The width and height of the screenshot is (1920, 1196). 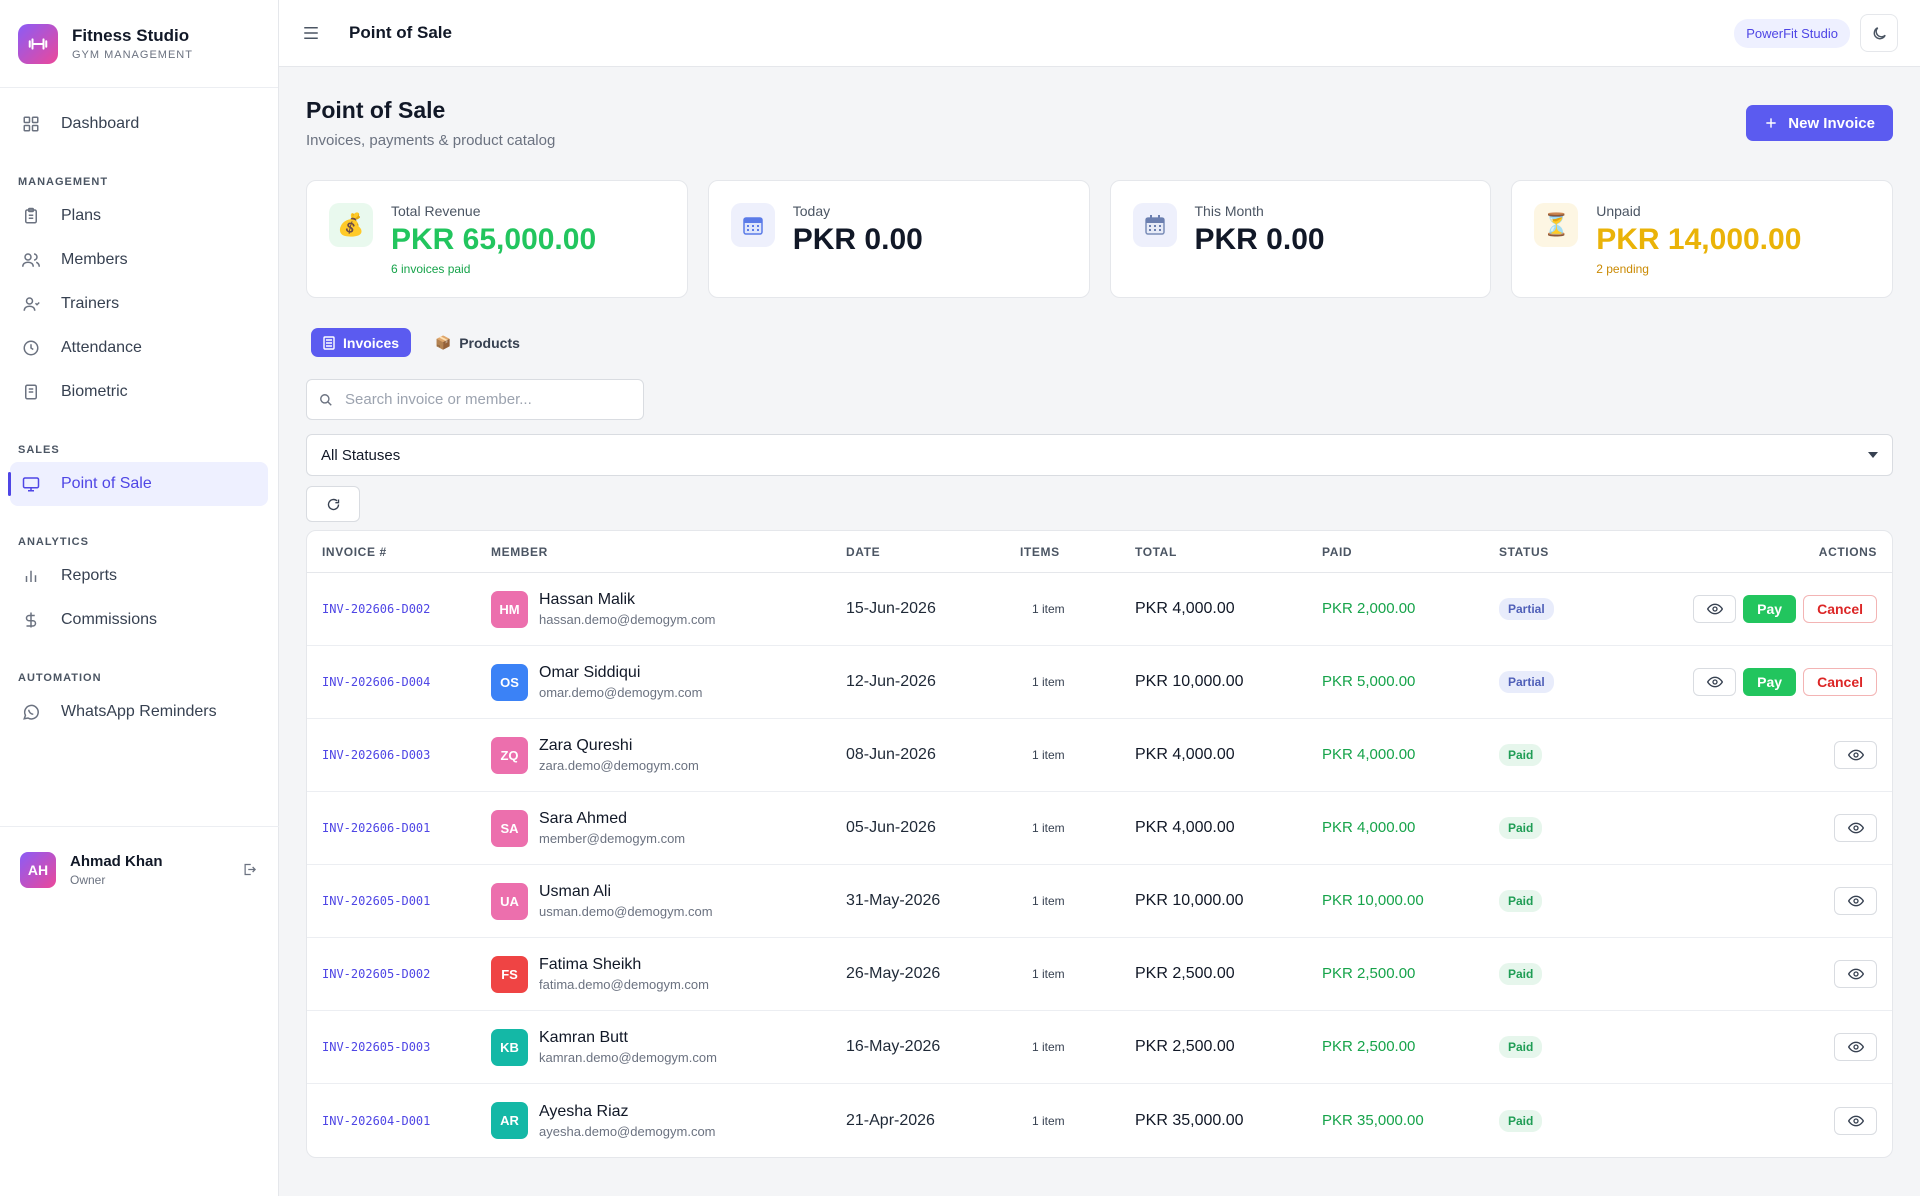 I want to click on invoice-paid: PKR 10,000.00, so click(x=1373, y=900).